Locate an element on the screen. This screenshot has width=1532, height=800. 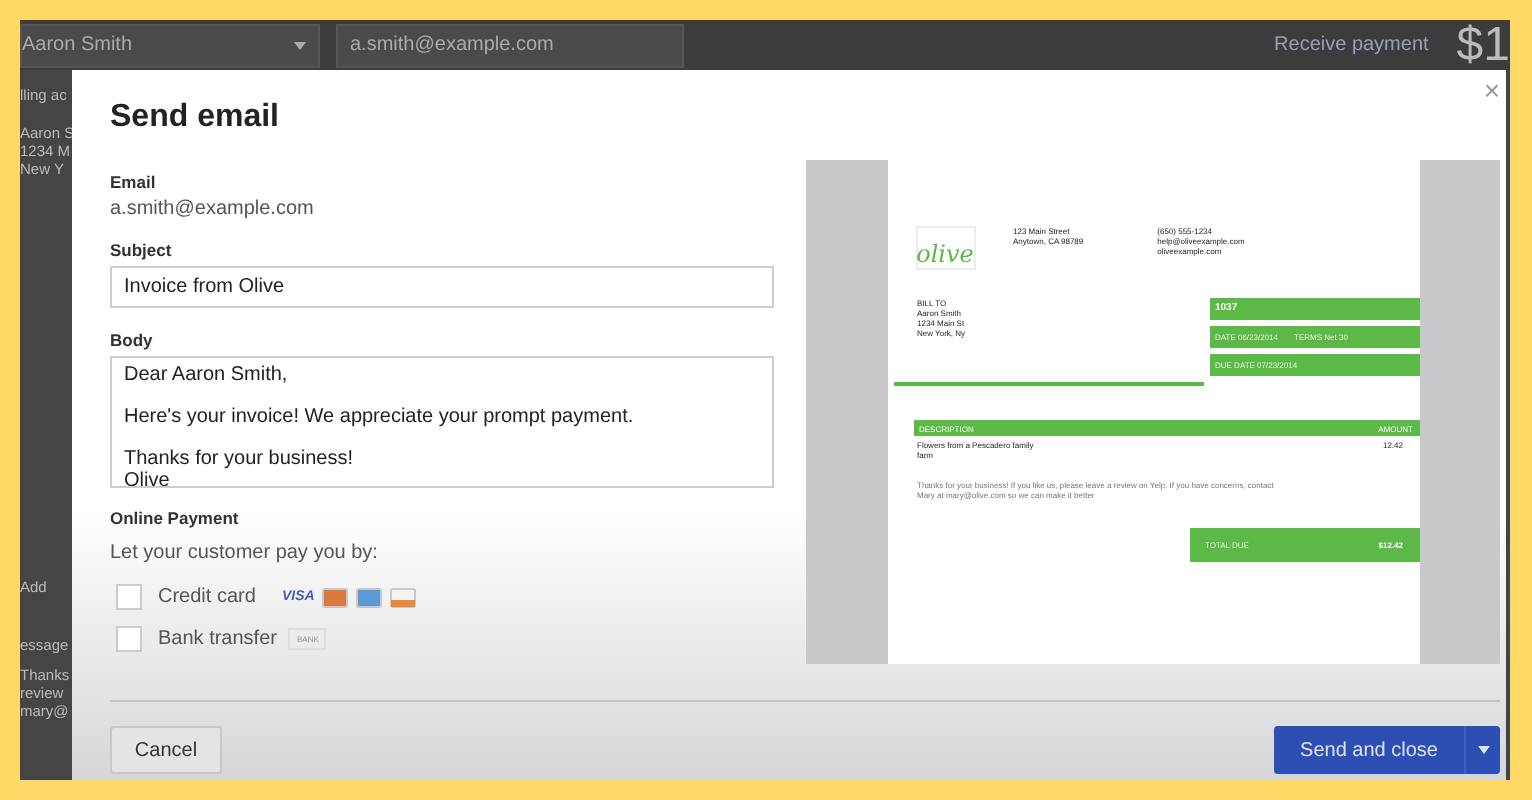
body-label: Body is located at coordinates (132, 340).